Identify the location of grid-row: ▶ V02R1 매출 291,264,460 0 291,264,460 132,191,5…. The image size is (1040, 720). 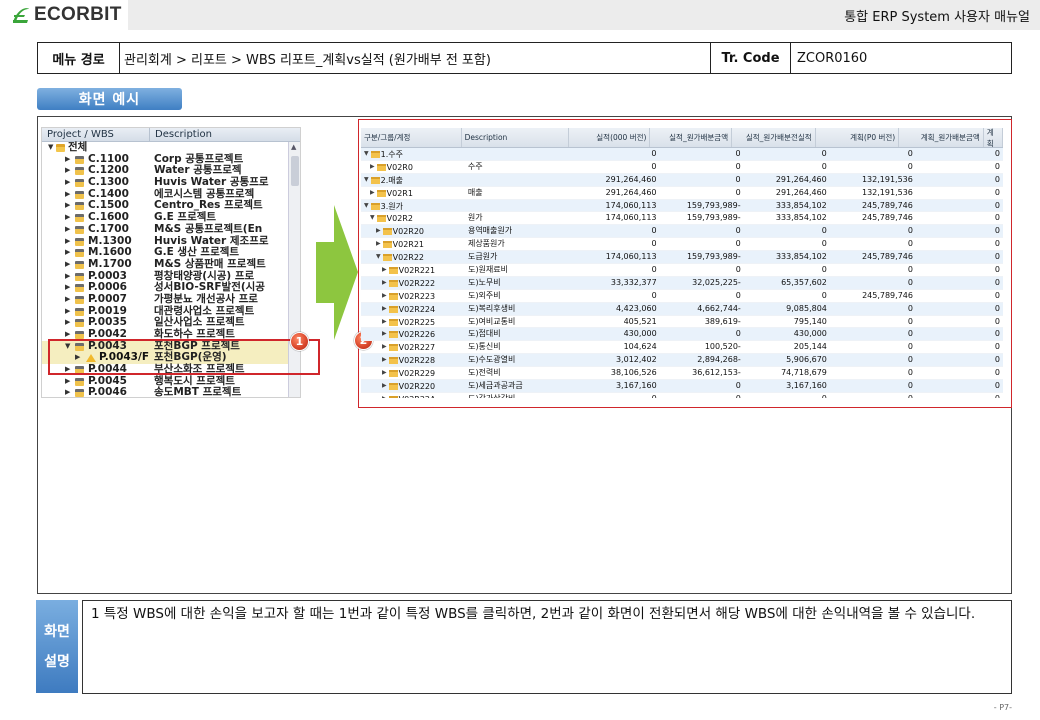
(682, 193).